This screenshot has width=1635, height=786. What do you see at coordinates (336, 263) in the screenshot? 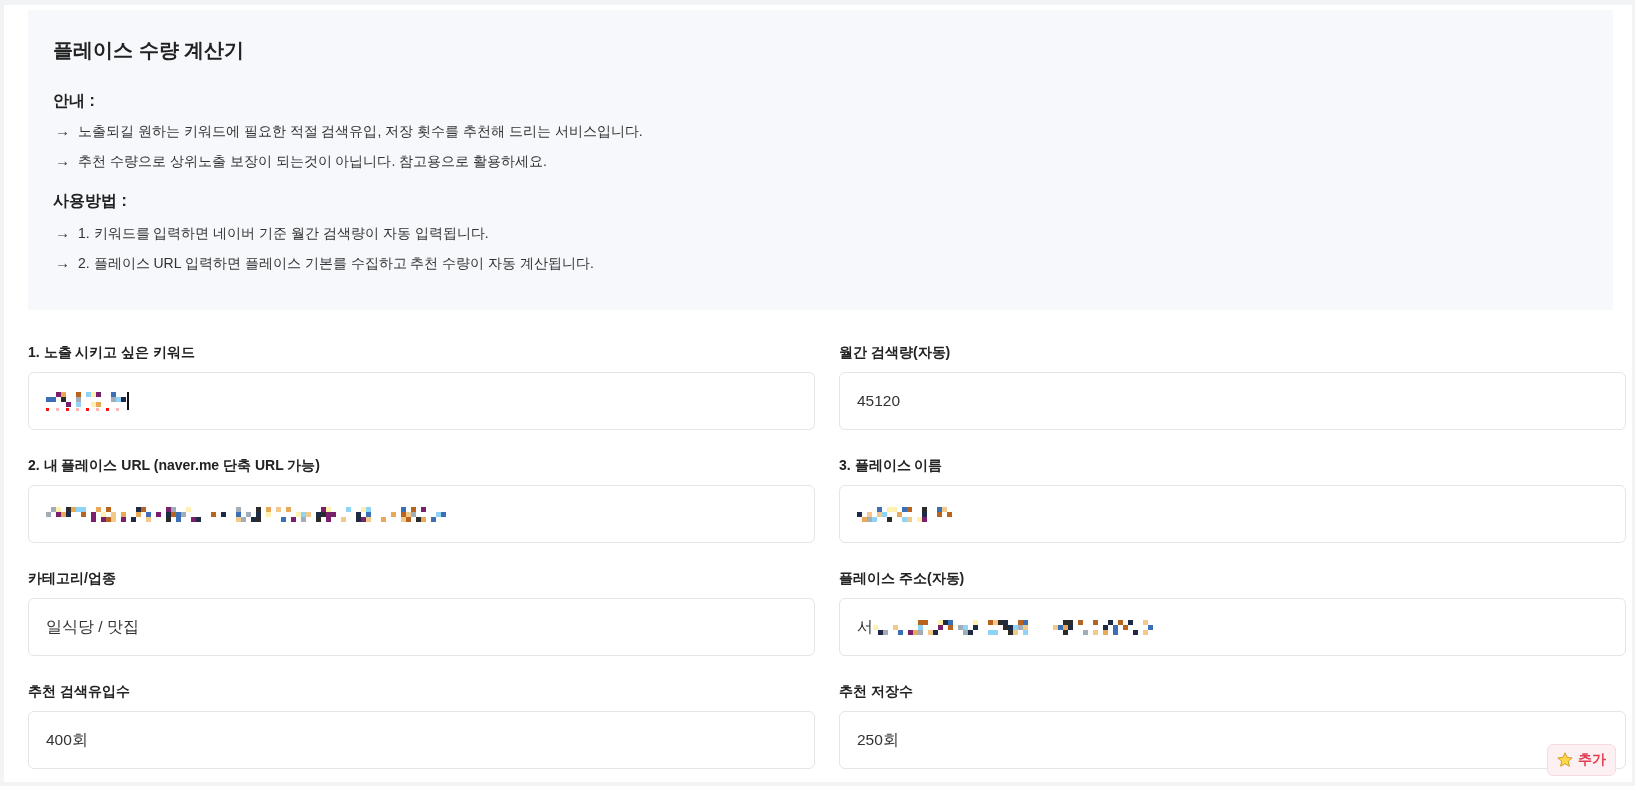
I see `info-text: 2. 플레이스 URL 입력하면 플레이스 기본를 수집하고 추천 수량이 자동 계산됩니다.` at bounding box center [336, 263].